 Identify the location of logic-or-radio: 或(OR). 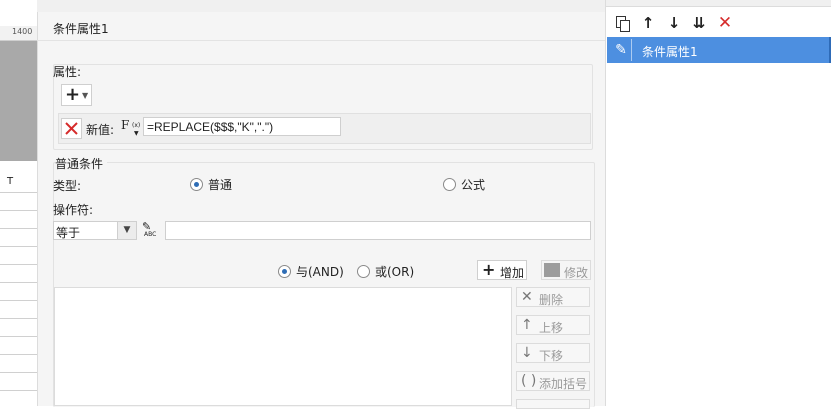
(385, 271).